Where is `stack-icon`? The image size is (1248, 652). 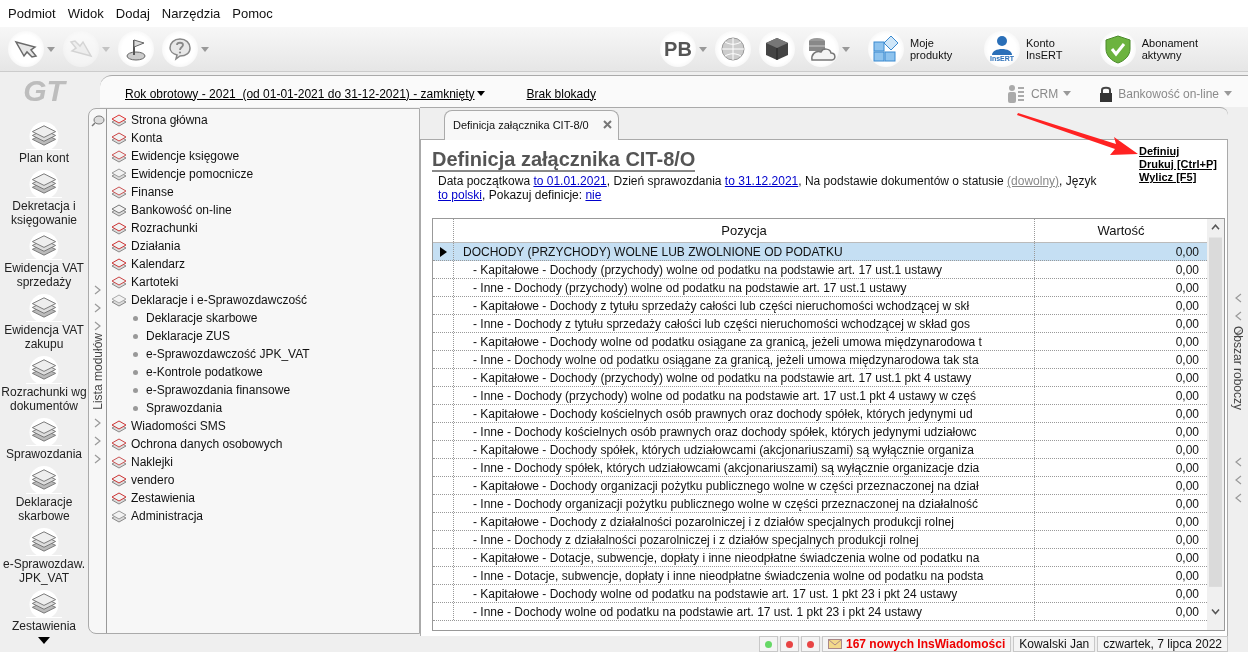 stack-icon is located at coordinates (44, 603).